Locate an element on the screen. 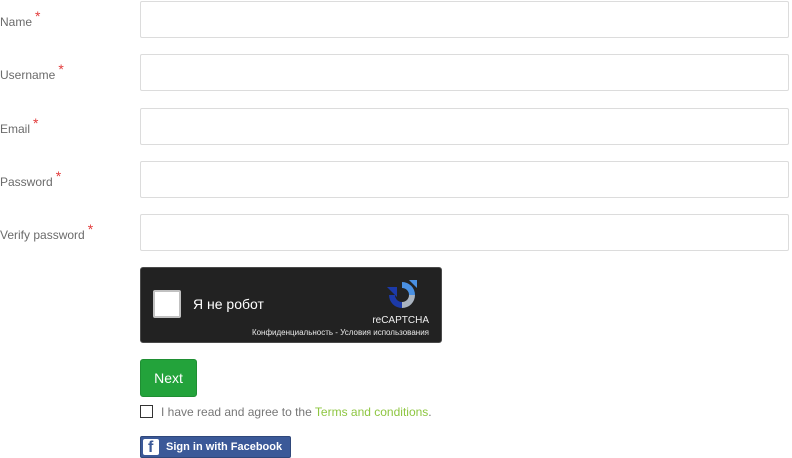 The width and height of the screenshot is (792, 458). name-label: Name * is located at coordinates (20, 18).